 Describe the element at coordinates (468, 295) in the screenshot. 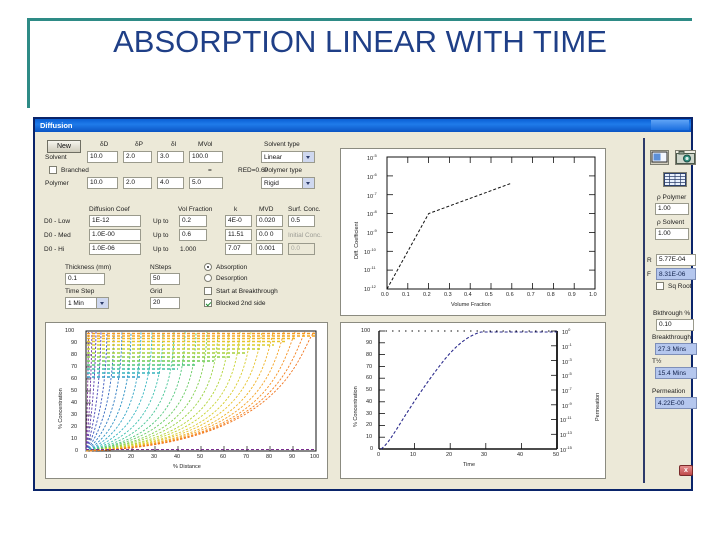

I see `x-tick-4: 0.4` at that location.